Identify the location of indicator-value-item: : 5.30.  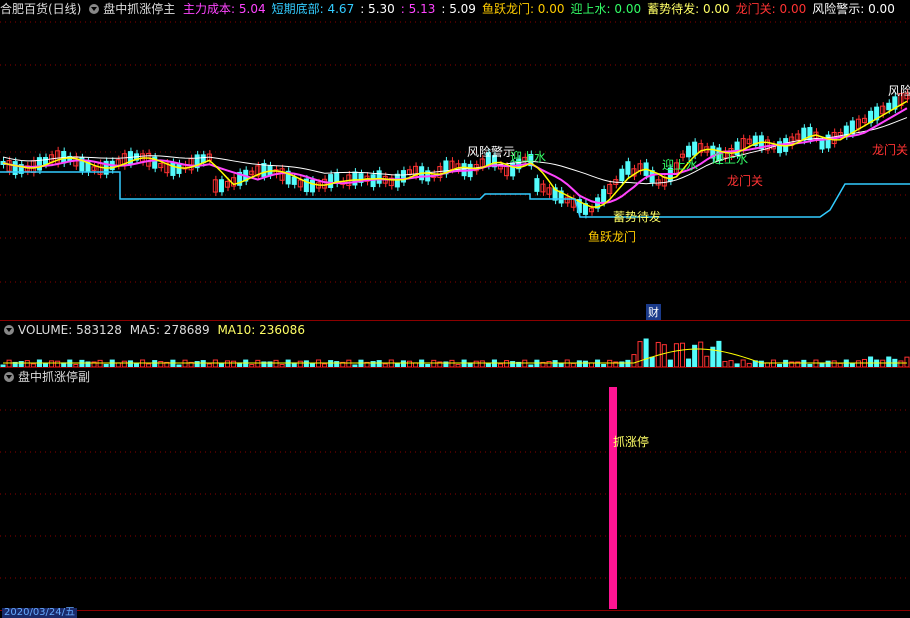
(377, 9).